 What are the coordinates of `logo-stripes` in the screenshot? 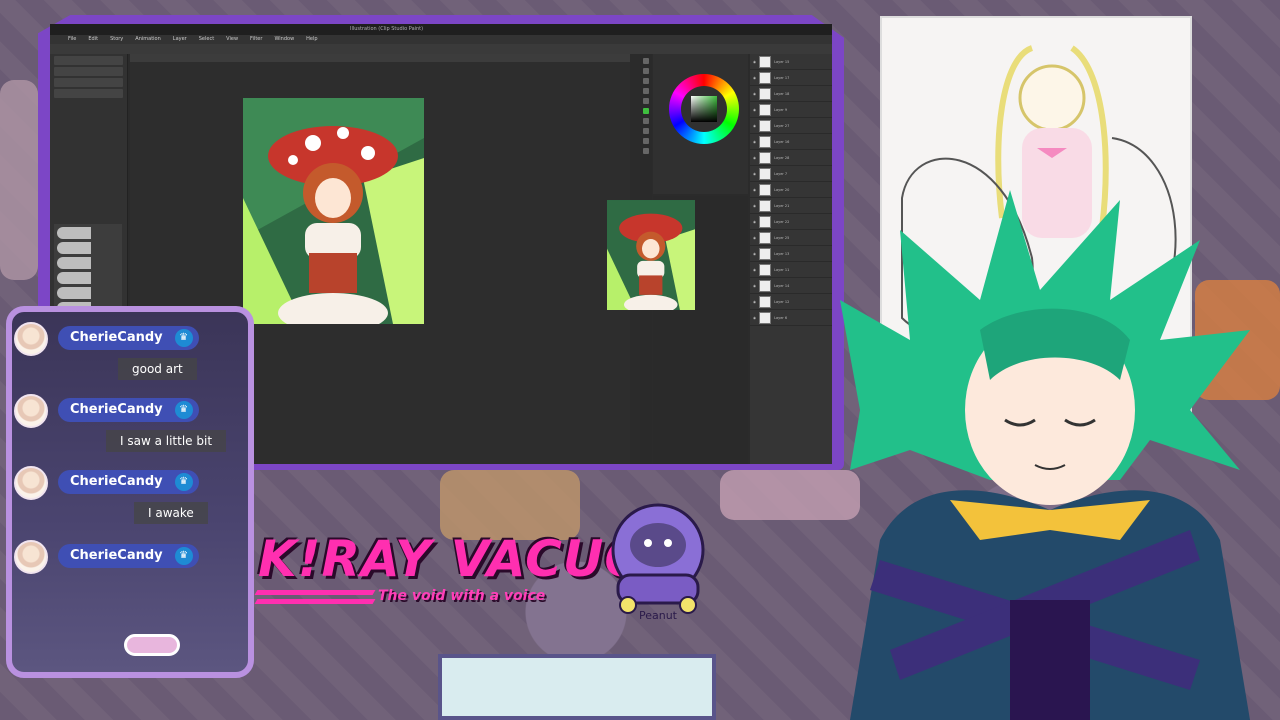 It's located at (315, 600).